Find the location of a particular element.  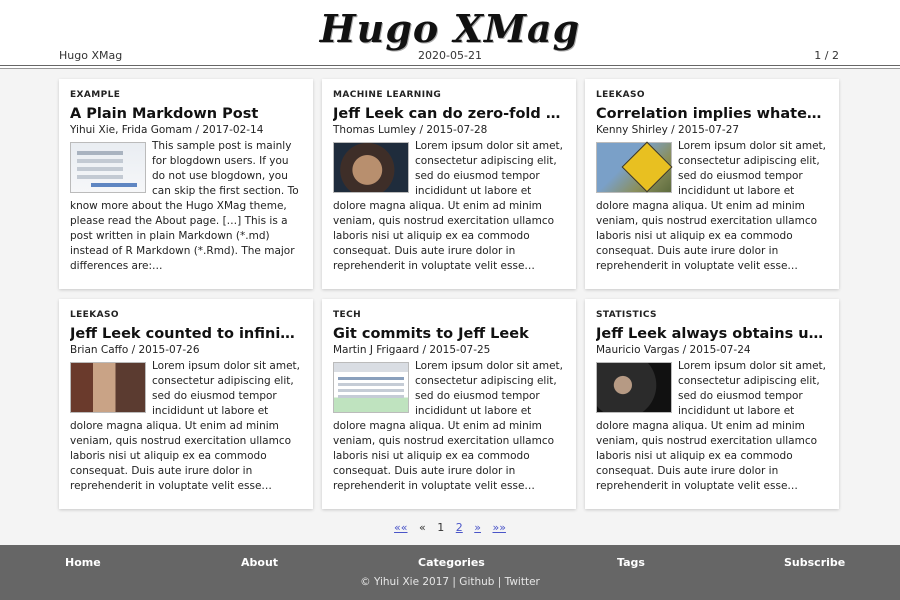

post-byline: Brian Caffo / 2015-07-26 is located at coordinates (135, 350).